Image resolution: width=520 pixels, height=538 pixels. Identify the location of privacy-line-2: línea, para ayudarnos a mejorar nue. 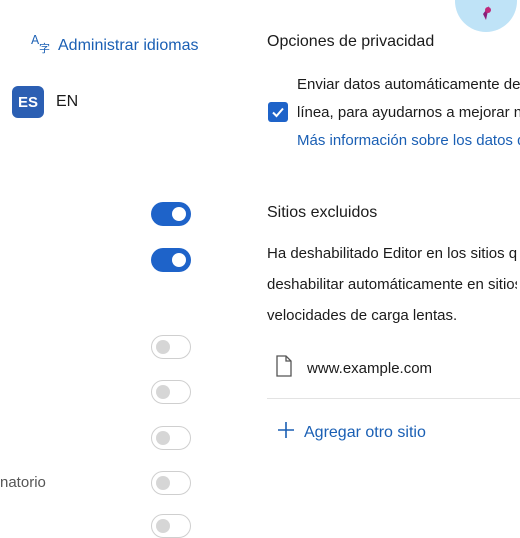
(408, 112).